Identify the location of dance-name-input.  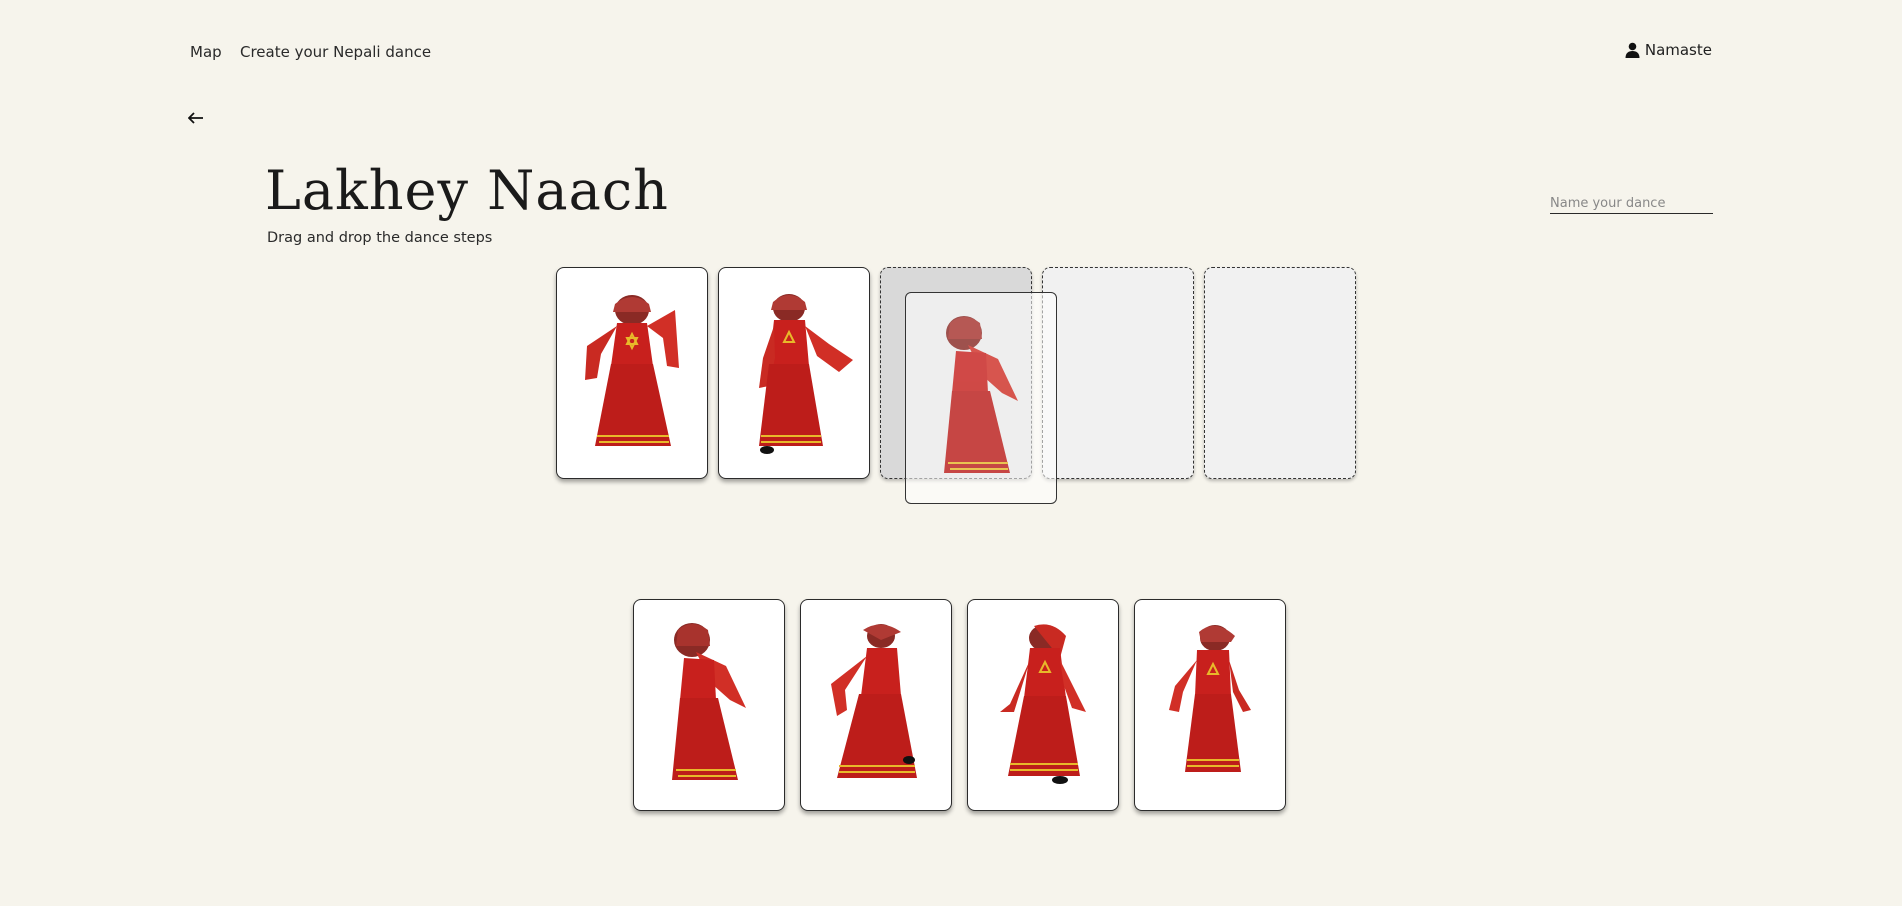
(1631, 203).